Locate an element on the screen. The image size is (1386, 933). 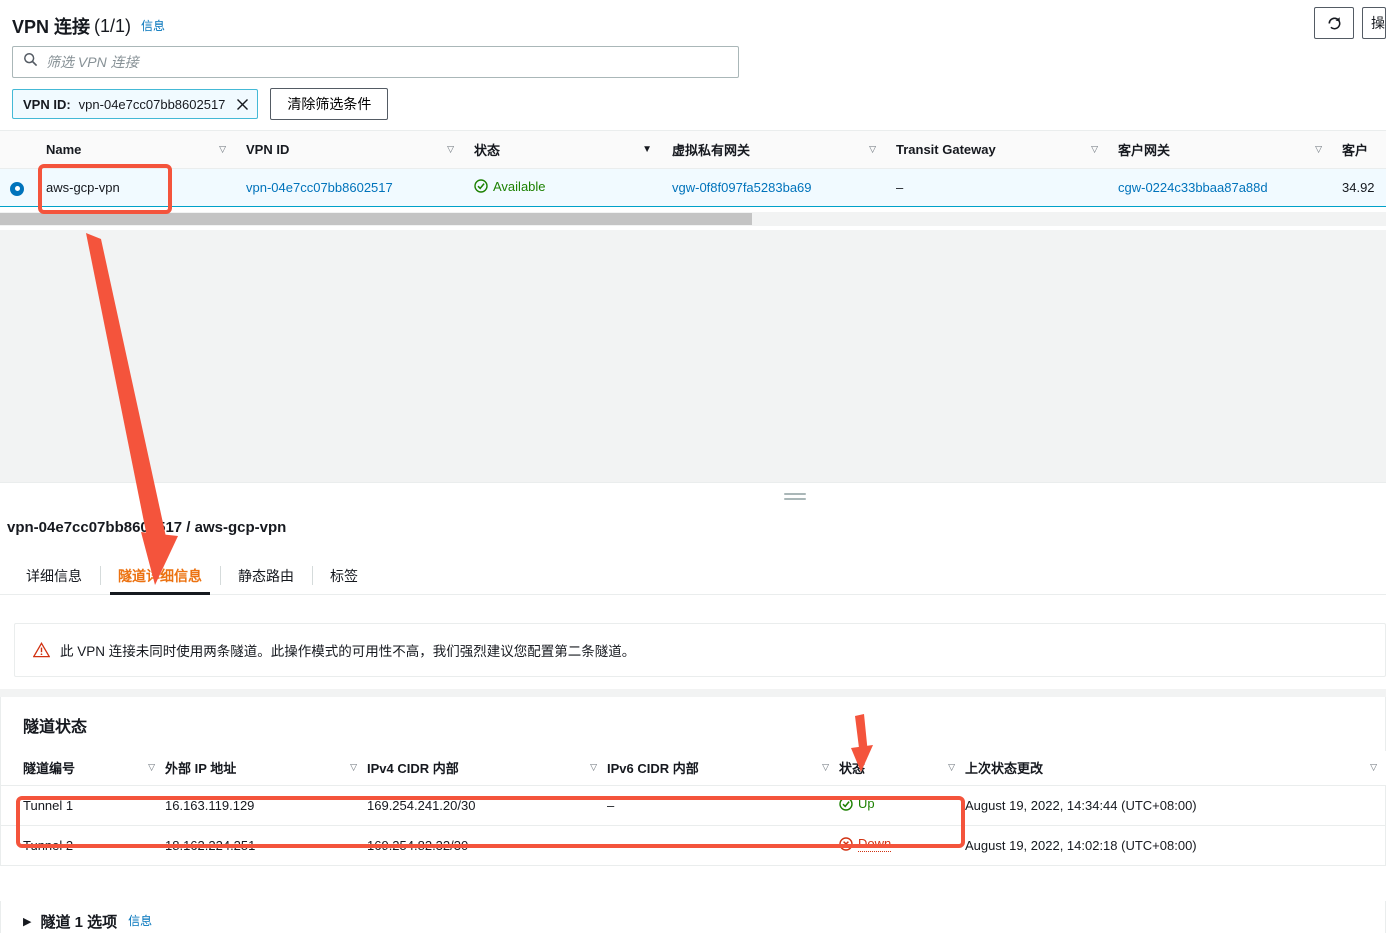
search-input is located at coordinates (392, 62).